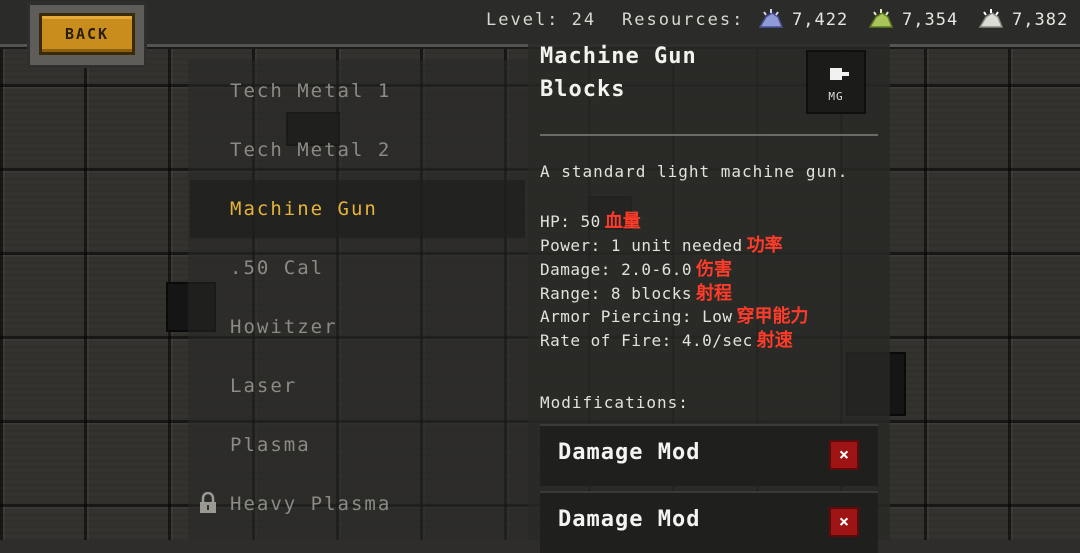  Describe the element at coordinates (357, 327) in the screenshot. I see `list-item-howitzer: Howitzer` at that location.